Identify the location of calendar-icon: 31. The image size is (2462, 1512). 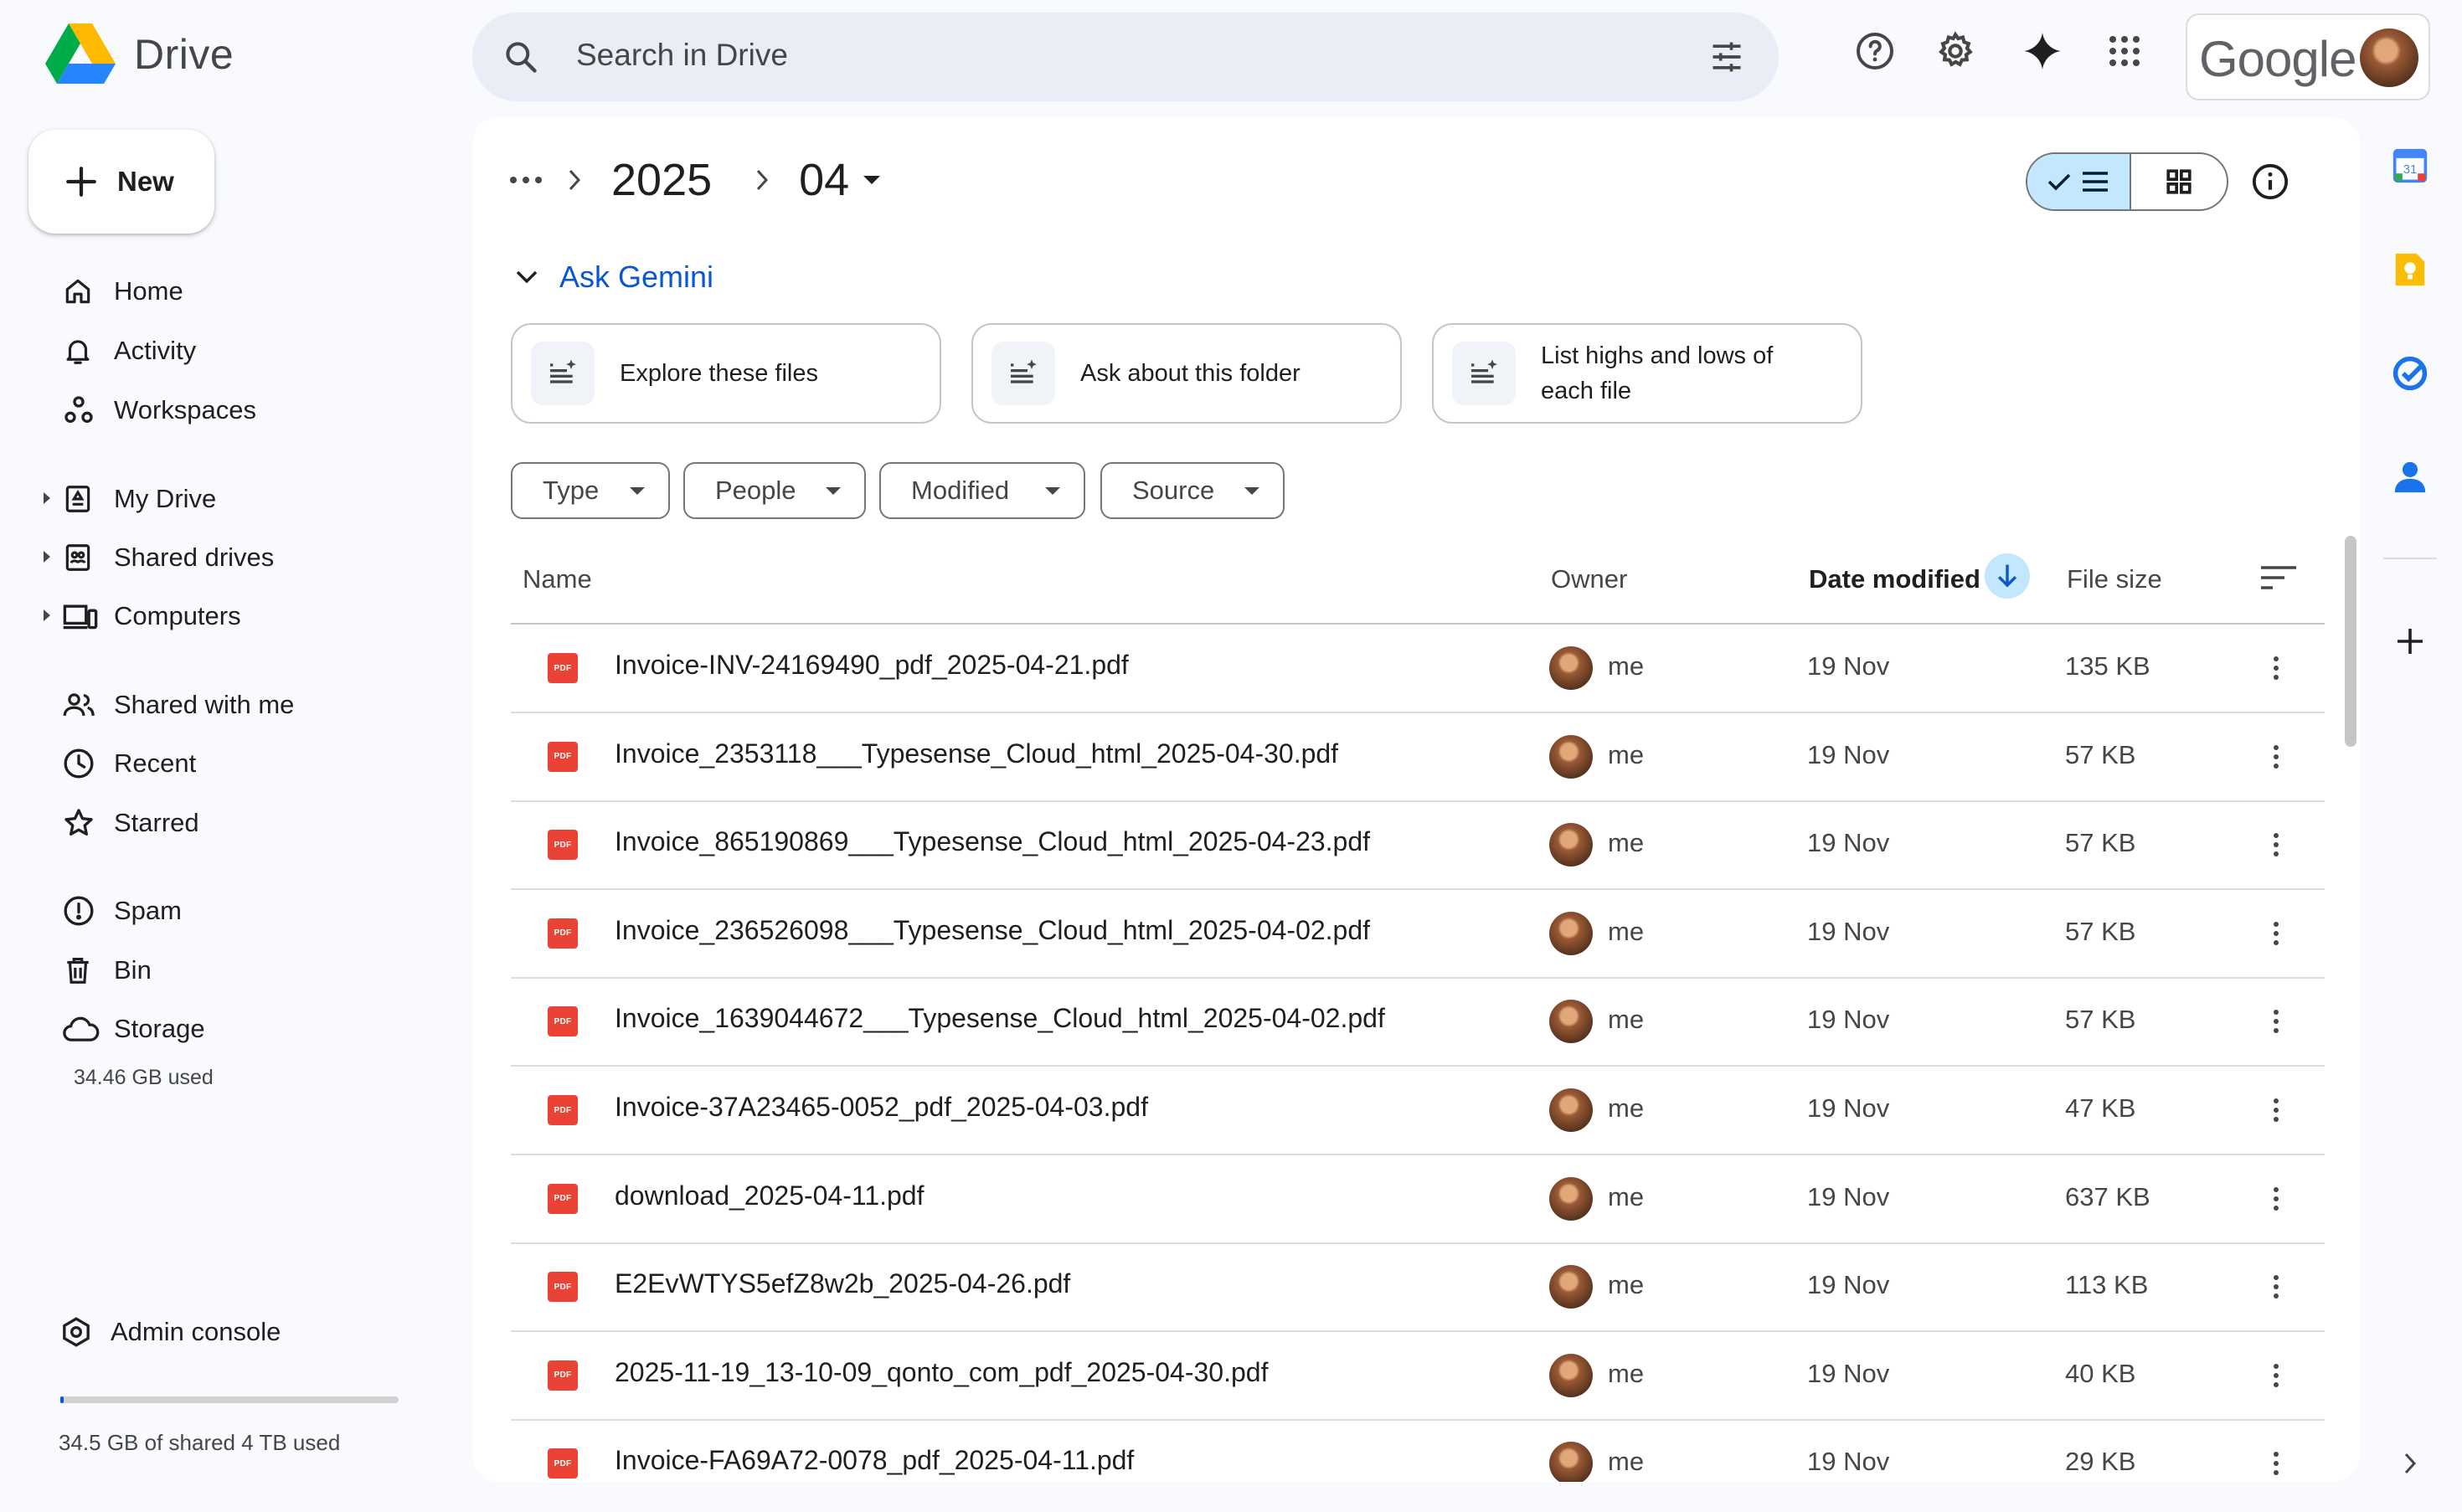
(2410, 166).